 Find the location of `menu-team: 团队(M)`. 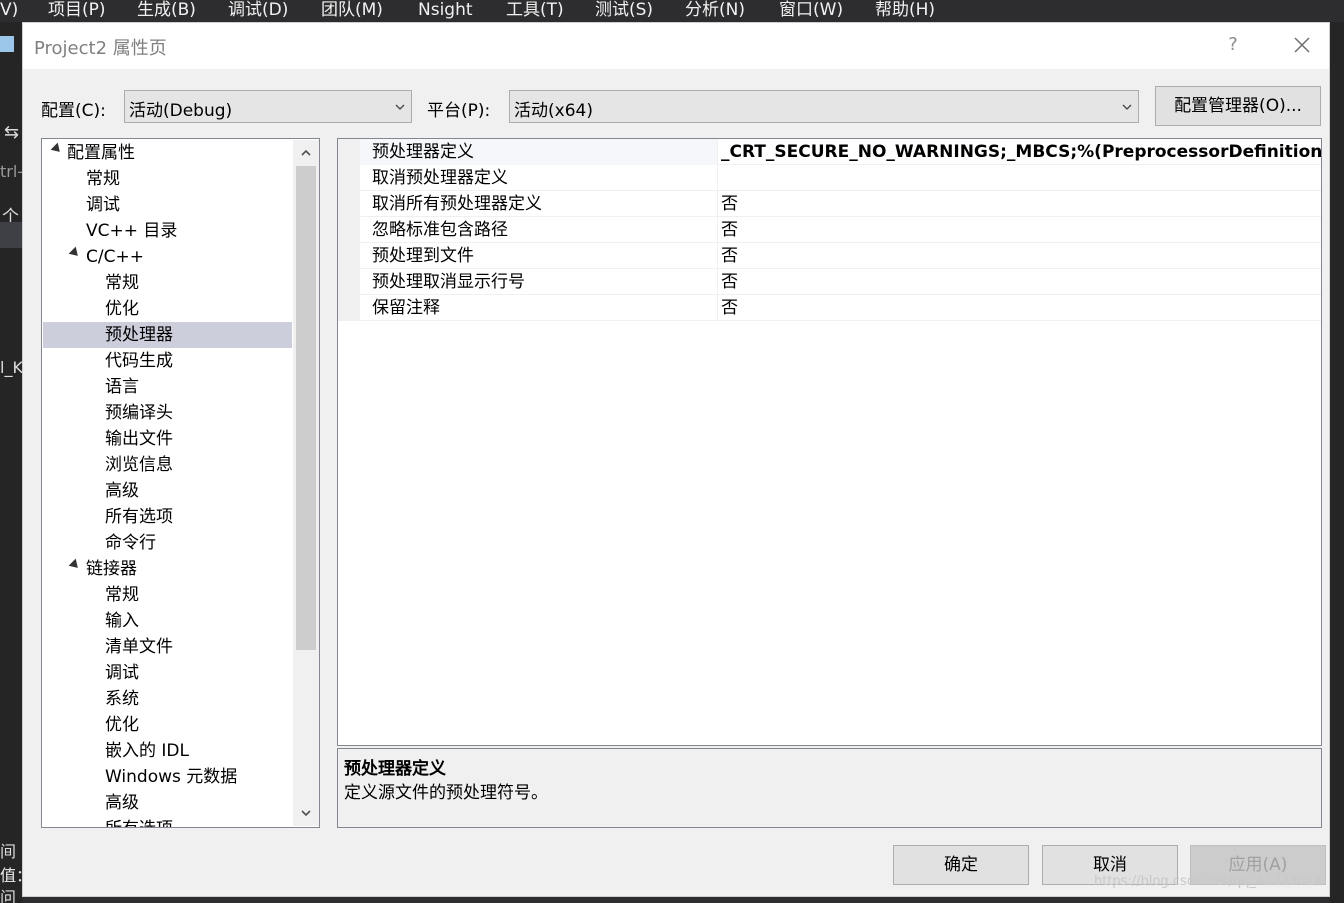

menu-team: 团队(M) is located at coordinates (352, 11).